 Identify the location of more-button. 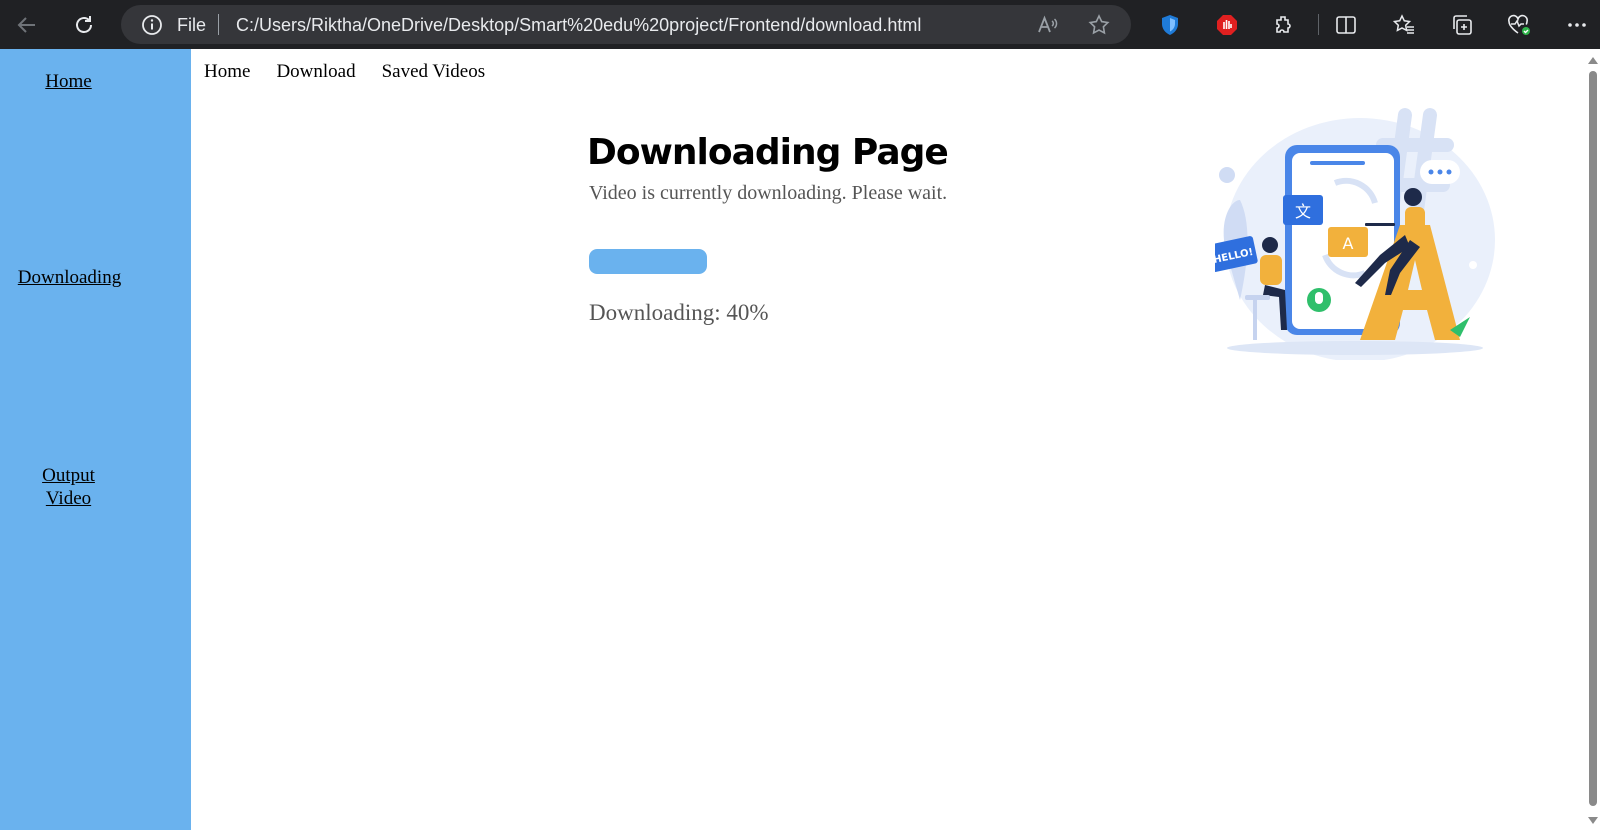
(1577, 25).